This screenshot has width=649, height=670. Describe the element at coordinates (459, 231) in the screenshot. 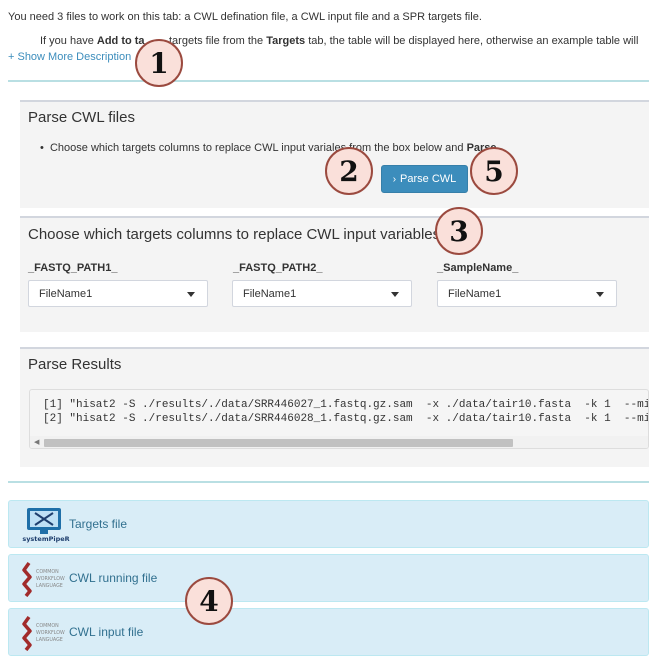

I see `annotation-badge-3: 3` at that location.